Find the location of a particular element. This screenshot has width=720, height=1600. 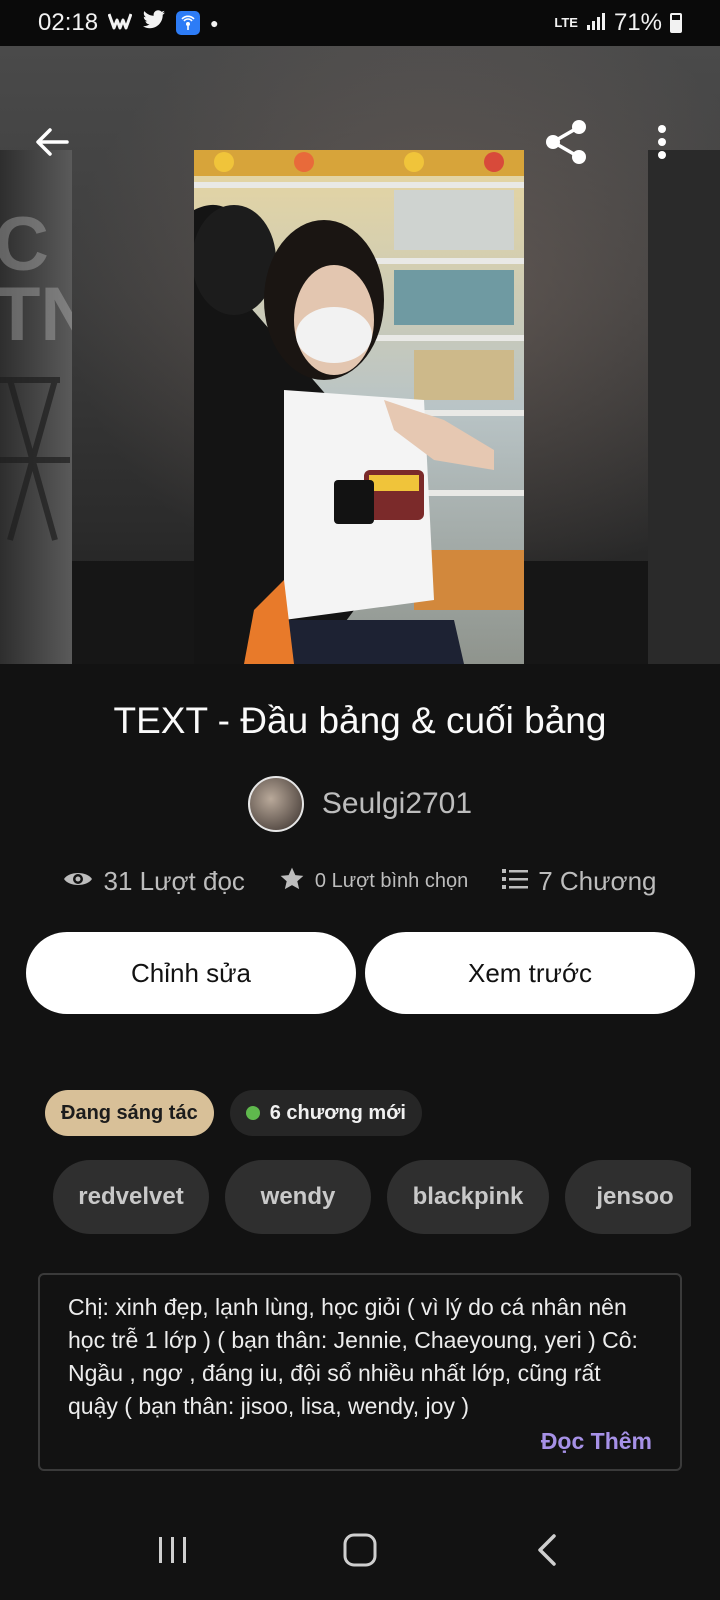

battery-icon is located at coordinates (676, 23).